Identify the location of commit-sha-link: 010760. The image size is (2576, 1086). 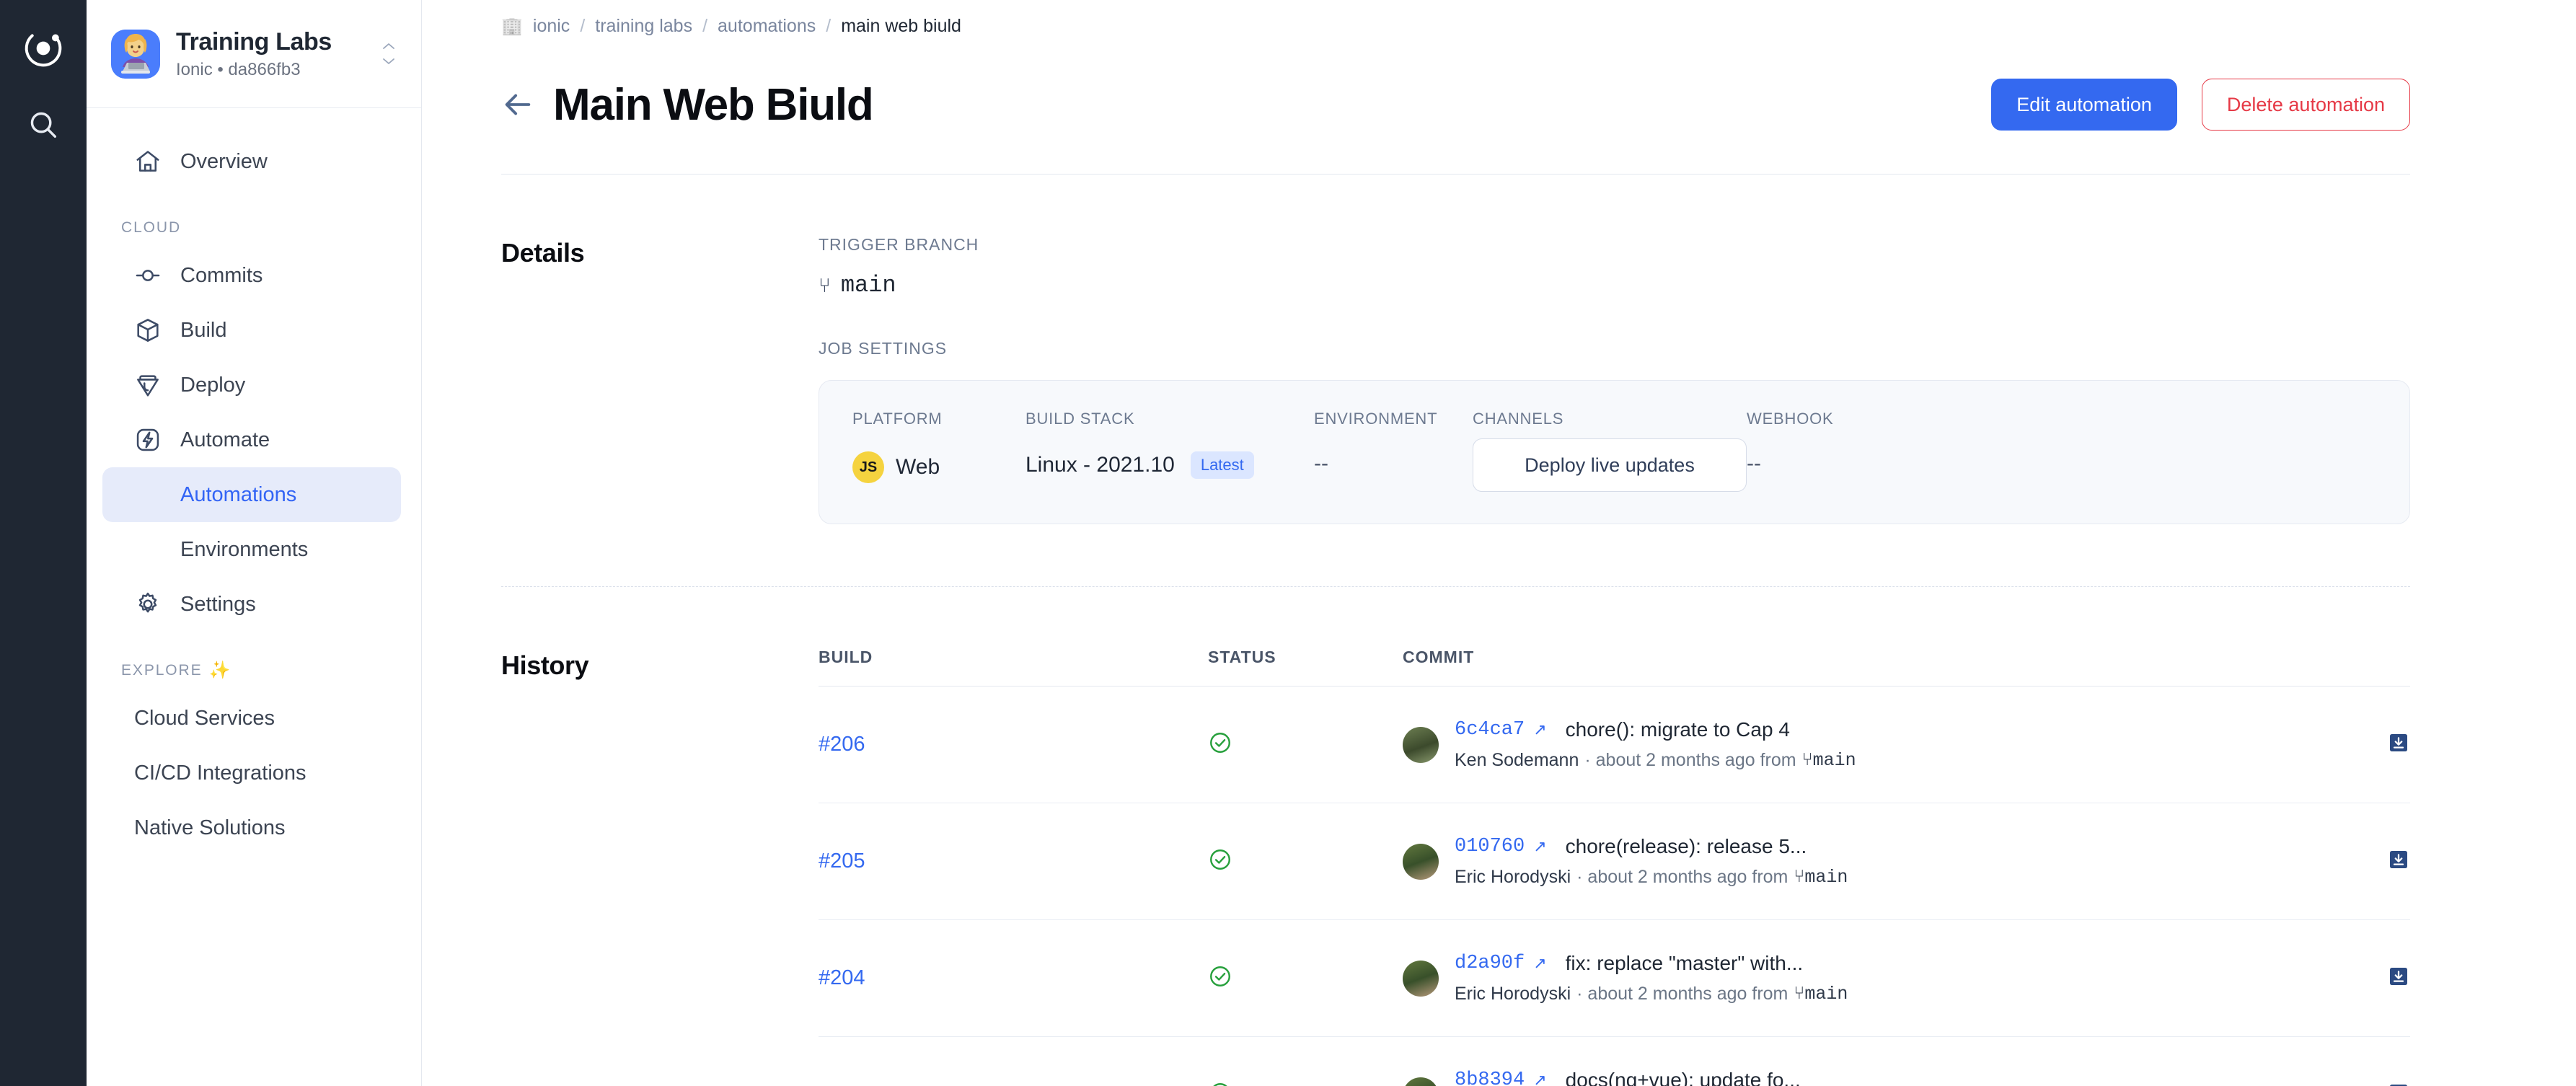
(1490, 846).